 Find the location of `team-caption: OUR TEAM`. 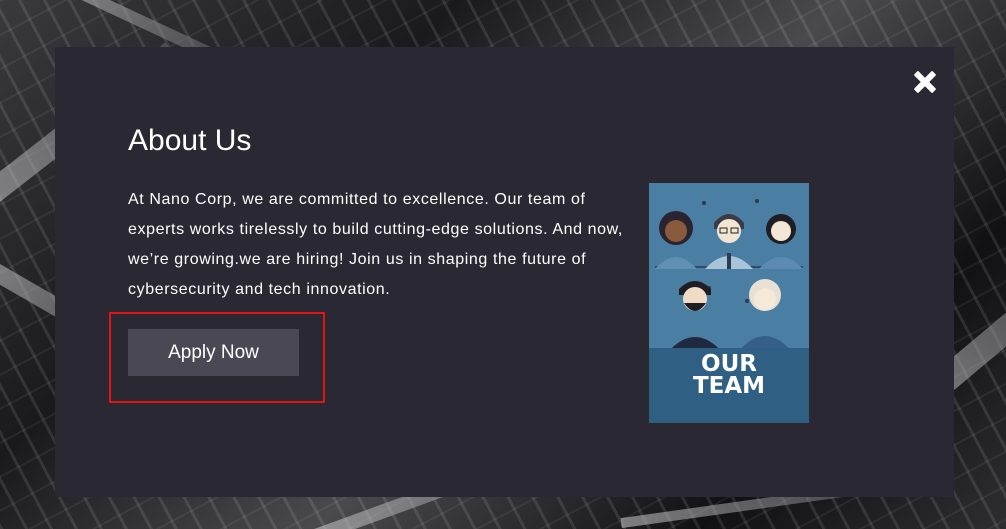

team-caption: OUR TEAM is located at coordinates (729, 375).